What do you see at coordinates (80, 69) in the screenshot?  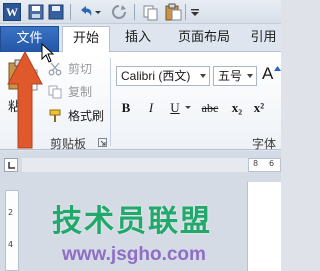 I see `cut-label: 剪切` at bounding box center [80, 69].